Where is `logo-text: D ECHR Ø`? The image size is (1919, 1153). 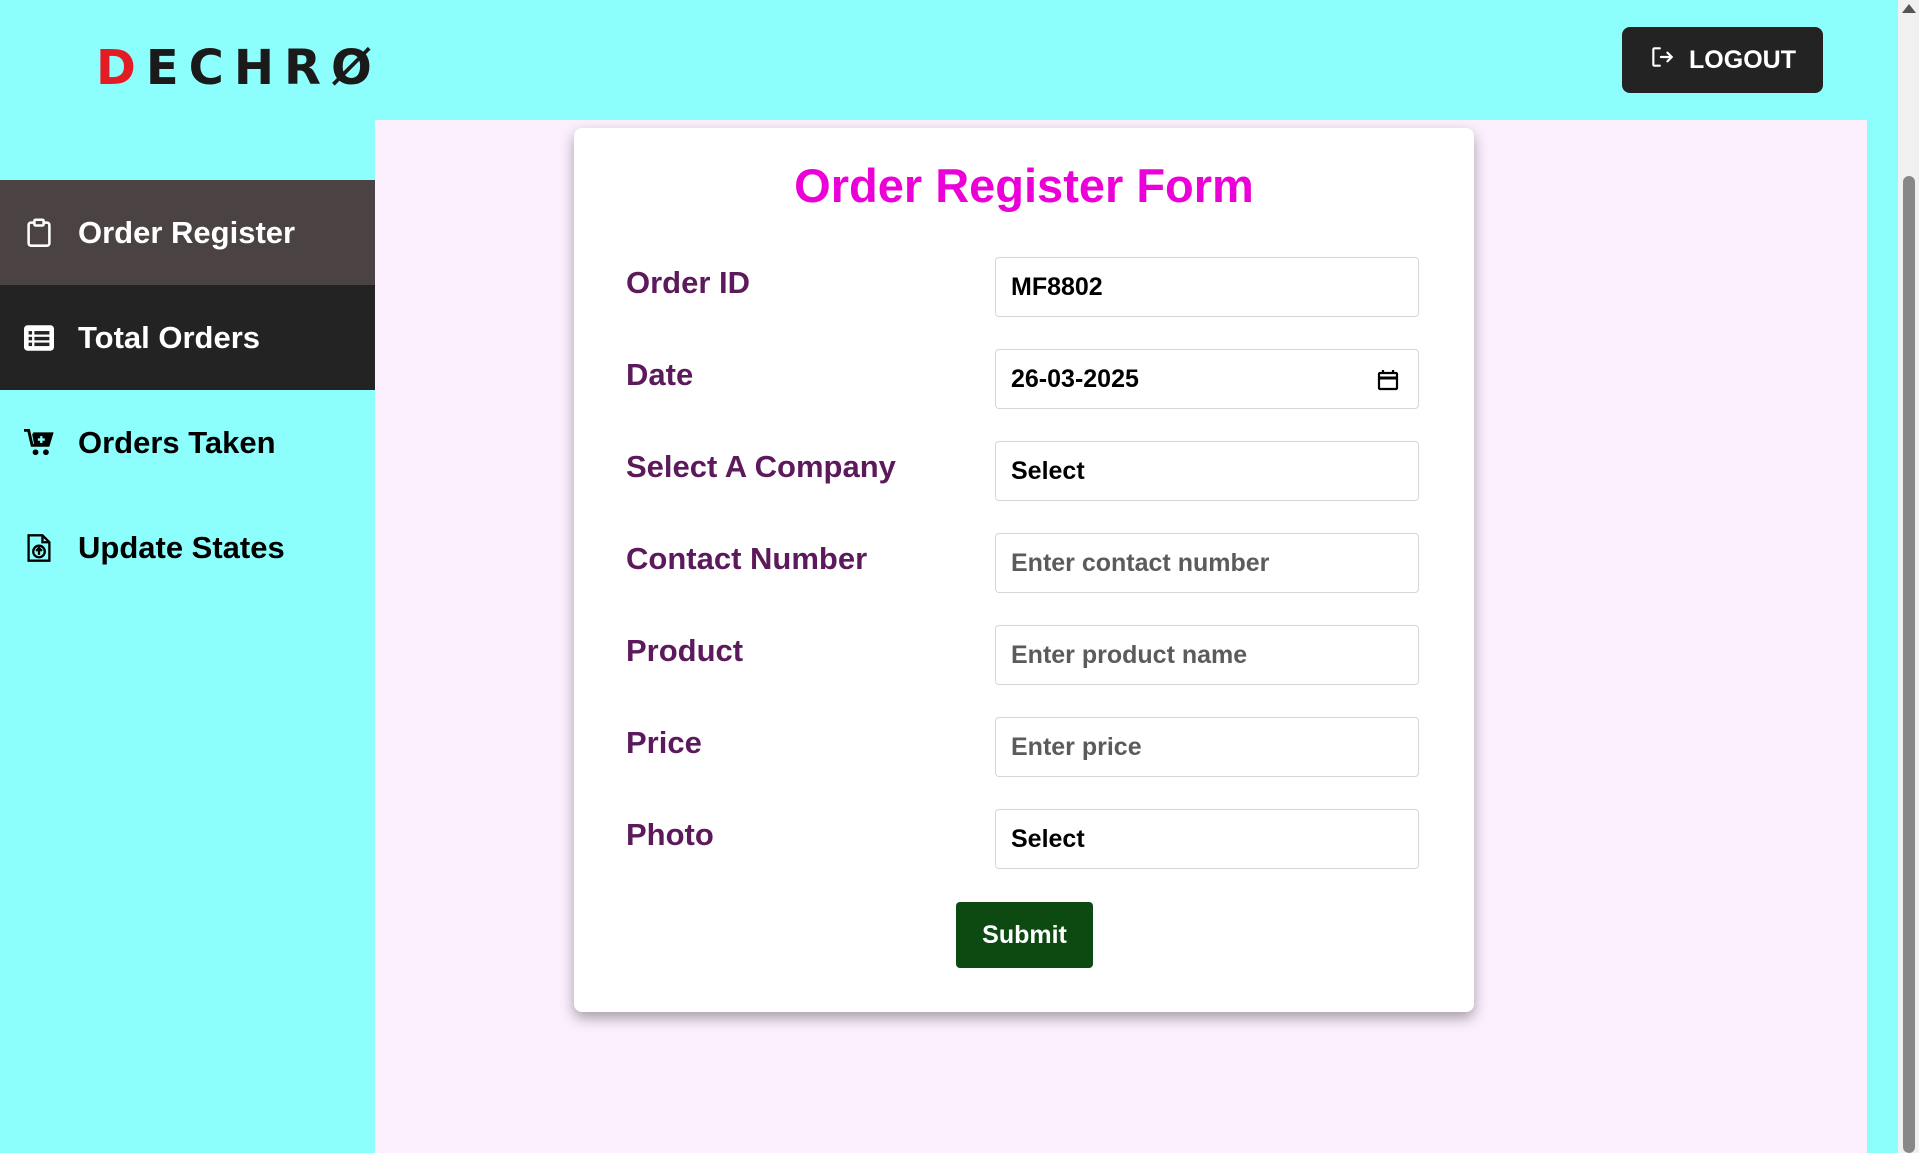 logo-text: D ECHR Ø is located at coordinates (239, 68).